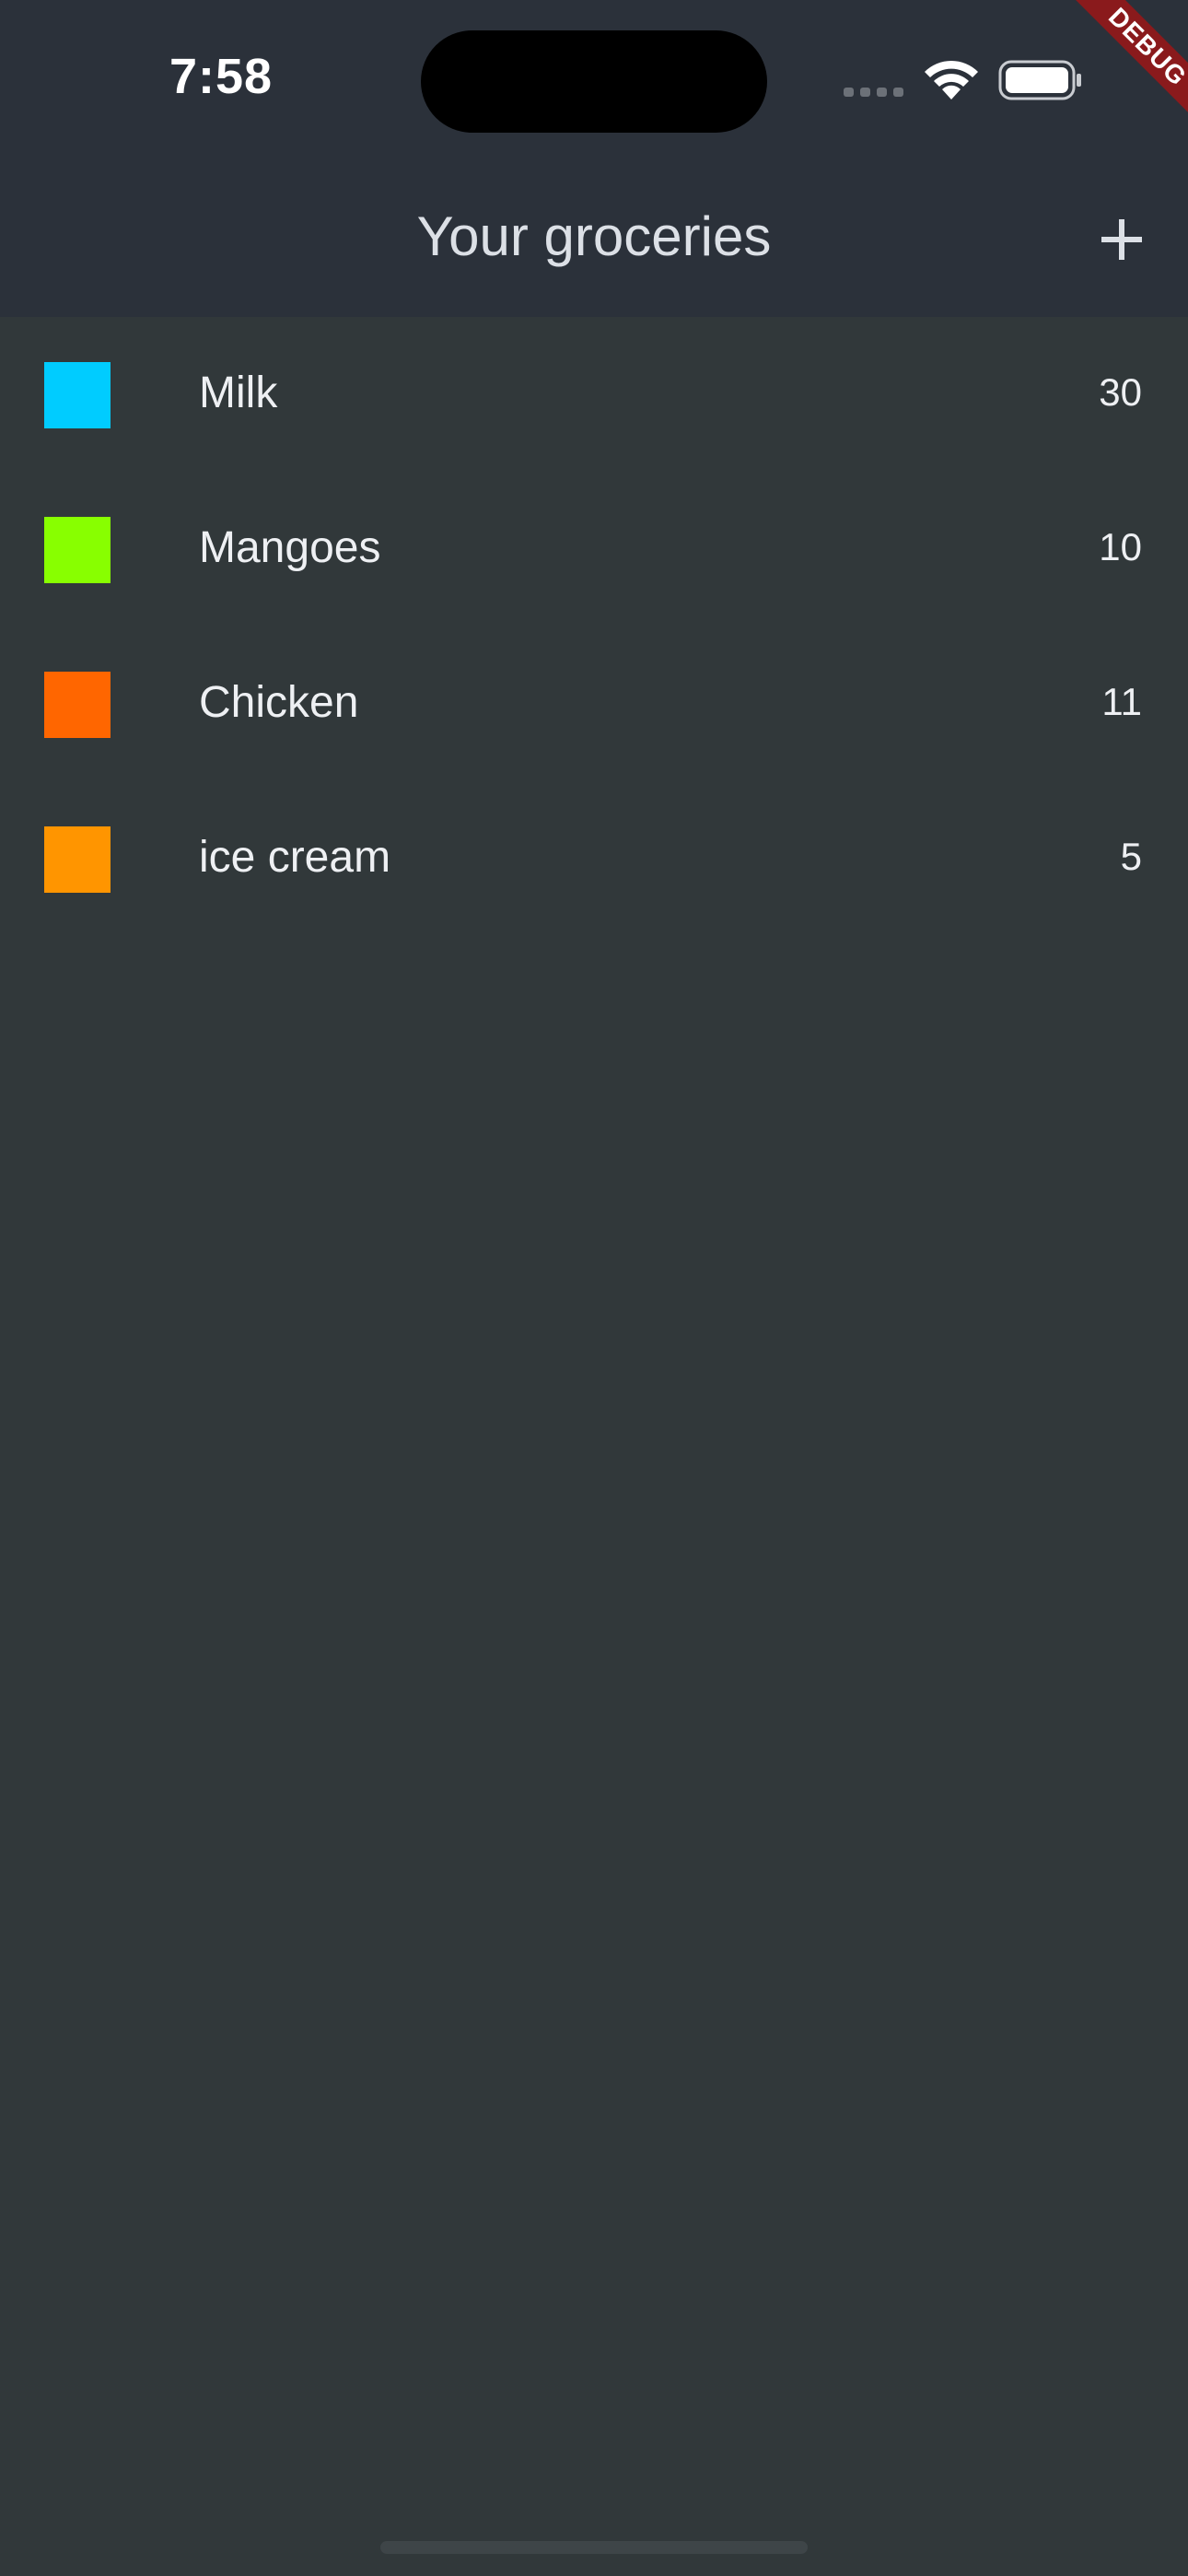 The width and height of the screenshot is (1188, 2576). I want to click on item-quantity: 5, so click(1131, 856).